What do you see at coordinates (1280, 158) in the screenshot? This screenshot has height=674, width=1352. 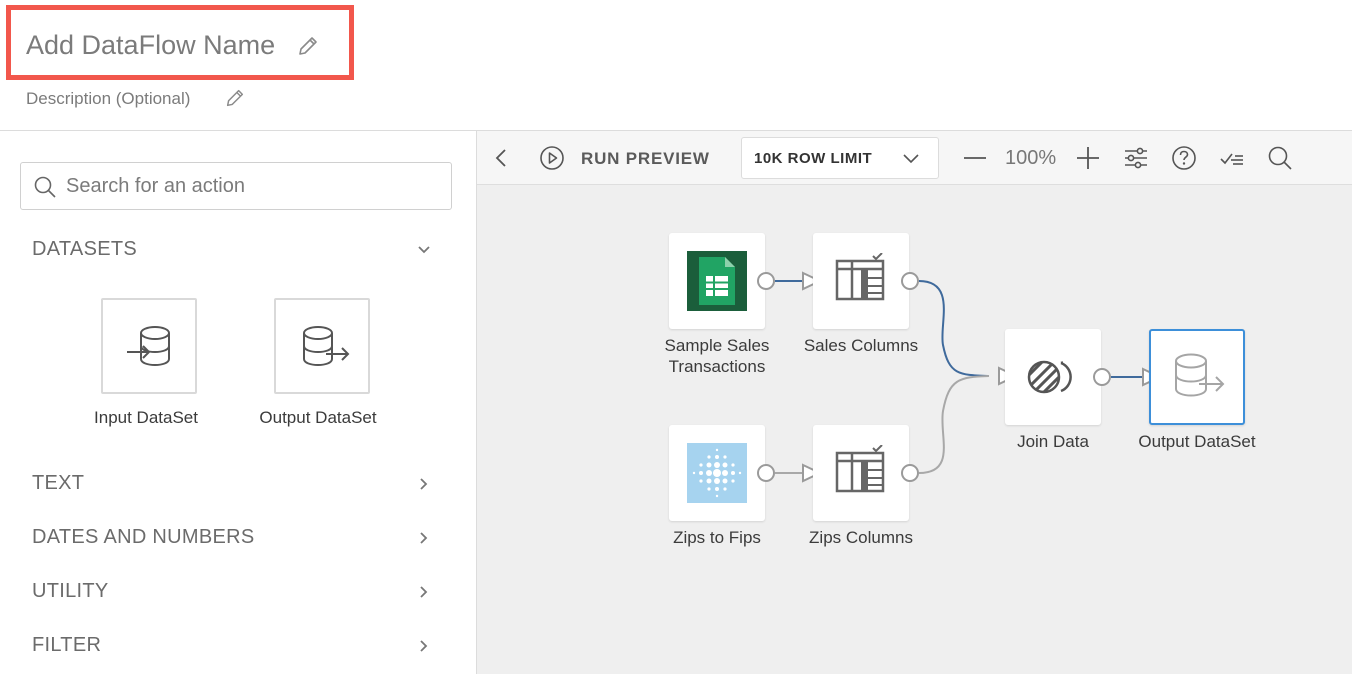 I see `search-canvas-icon` at bounding box center [1280, 158].